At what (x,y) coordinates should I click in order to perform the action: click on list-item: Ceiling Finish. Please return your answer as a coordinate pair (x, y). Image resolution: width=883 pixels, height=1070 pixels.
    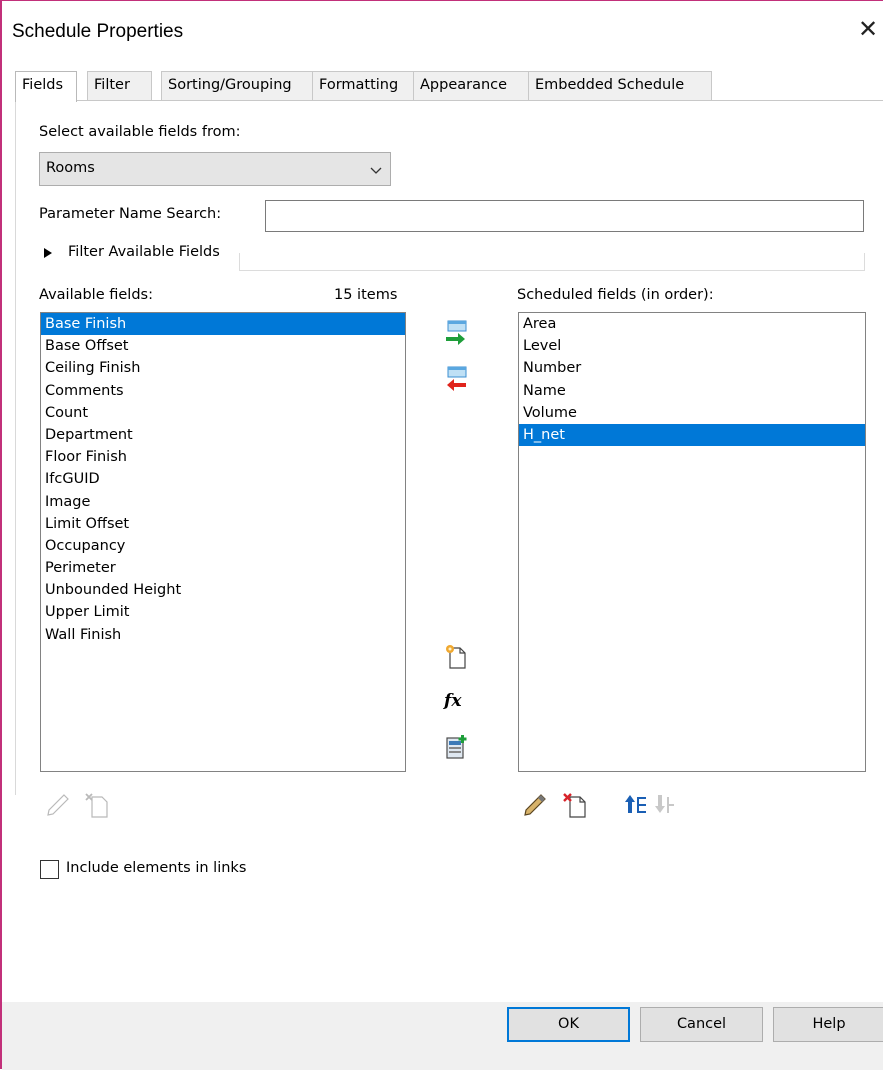
    Looking at the image, I should click on (223, 368).